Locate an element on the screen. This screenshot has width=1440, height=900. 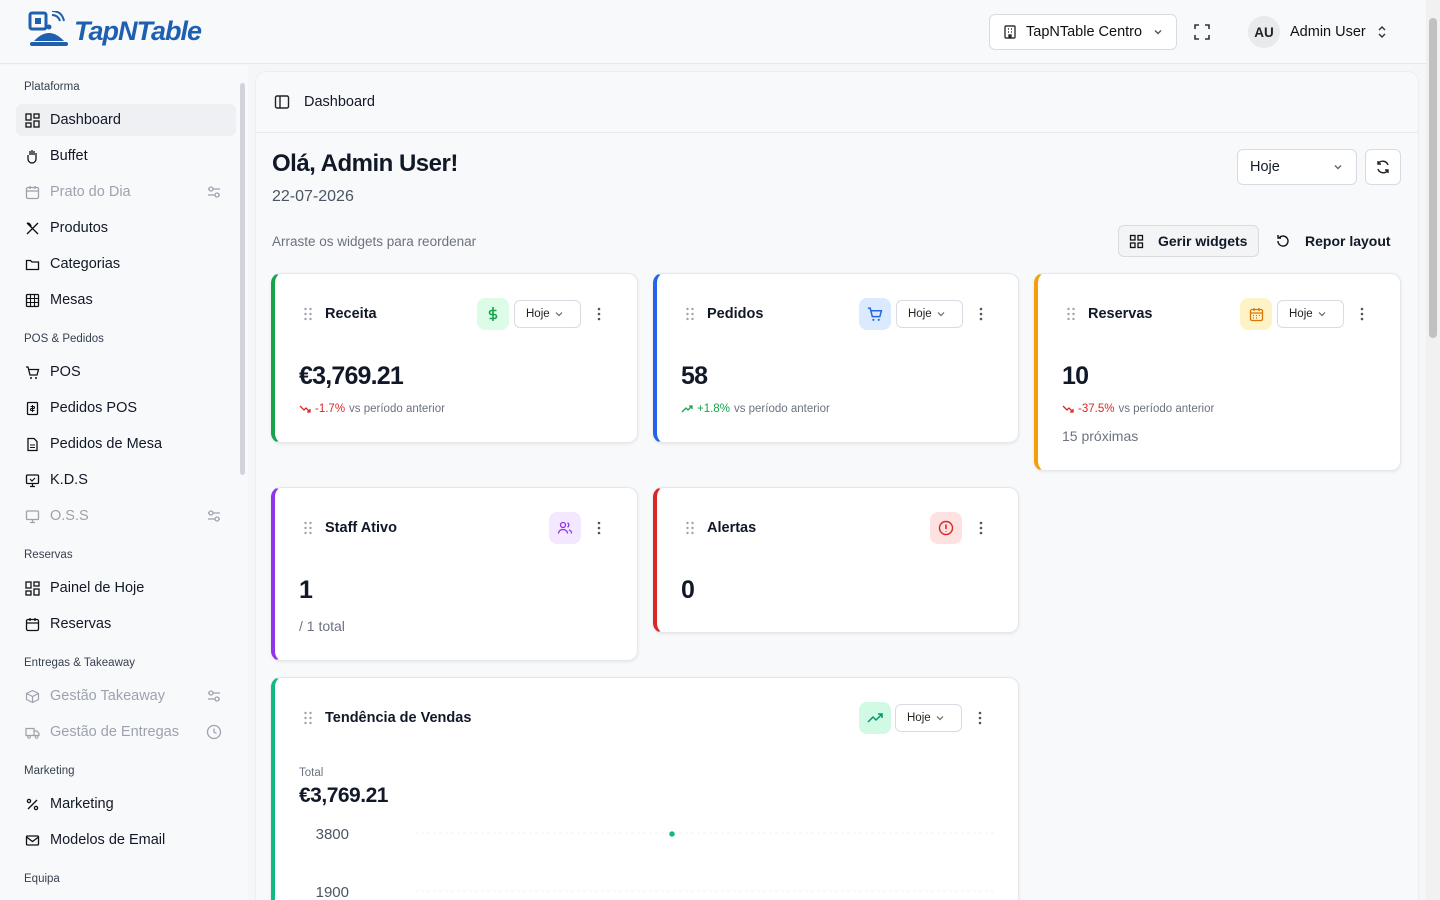
sidebar-toggle-icon is located at coordinates (282, 102).